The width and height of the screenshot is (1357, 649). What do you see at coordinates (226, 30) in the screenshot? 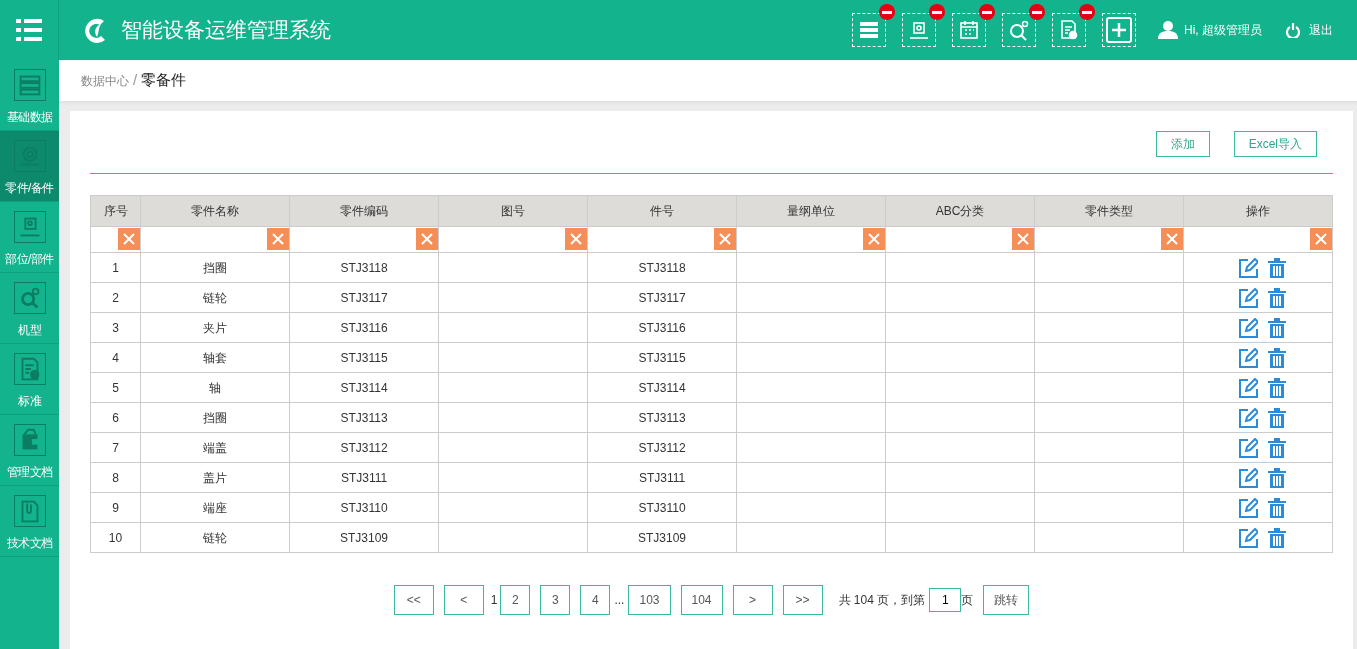
I see `app-title: 智能设备运维管理系统` at bounding box center [226, 30].